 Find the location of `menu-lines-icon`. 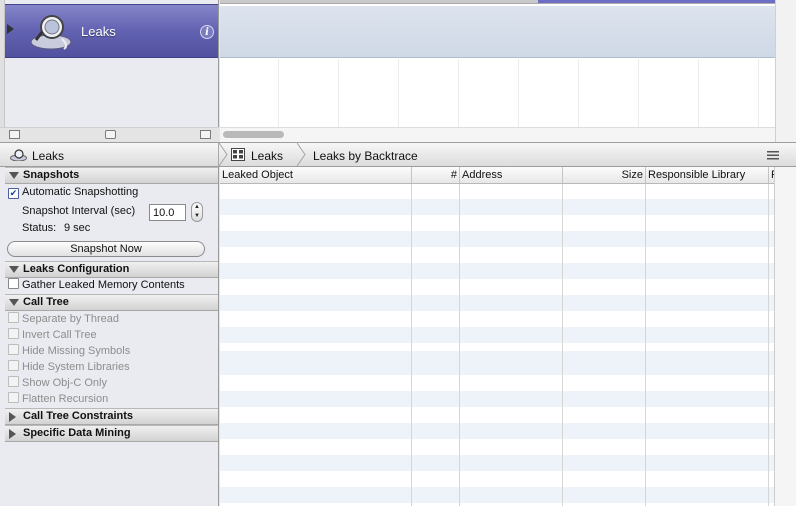

menu-lines-icon is located at coordinates (773, 155).